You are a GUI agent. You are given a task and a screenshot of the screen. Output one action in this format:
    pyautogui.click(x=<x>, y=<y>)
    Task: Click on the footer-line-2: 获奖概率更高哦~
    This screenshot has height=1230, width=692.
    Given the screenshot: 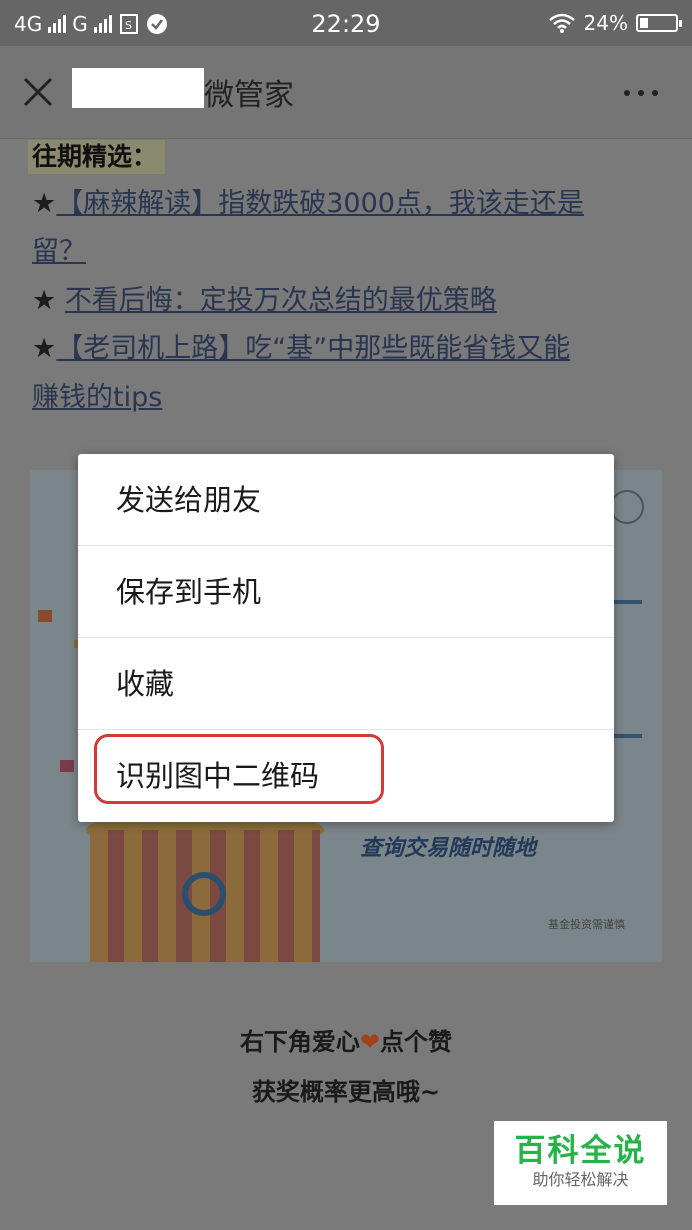 What is the action you would take?
    pyautogui.click(x=346, y=1092)
    